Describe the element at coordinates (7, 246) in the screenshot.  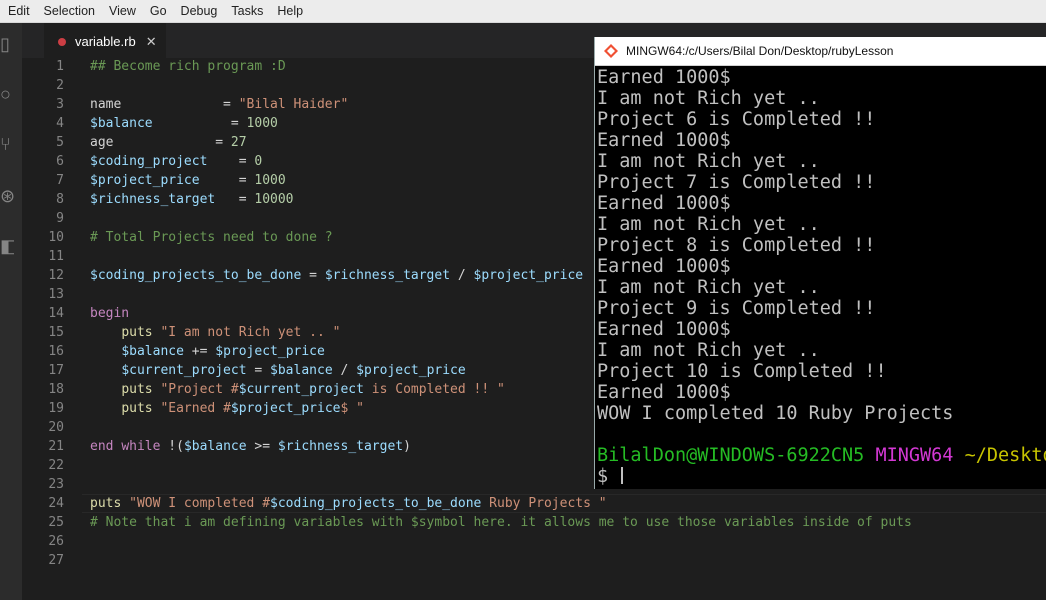
I see `extensions-icon: ◧` at that location.